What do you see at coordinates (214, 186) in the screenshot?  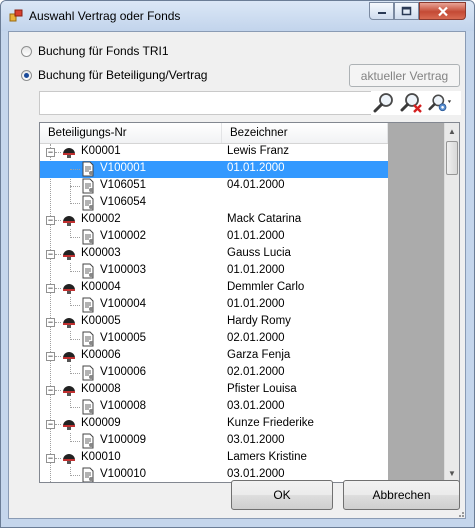 I see `tree-row-contract: V106051 04.01.2000` at bounding box center [214, 186].